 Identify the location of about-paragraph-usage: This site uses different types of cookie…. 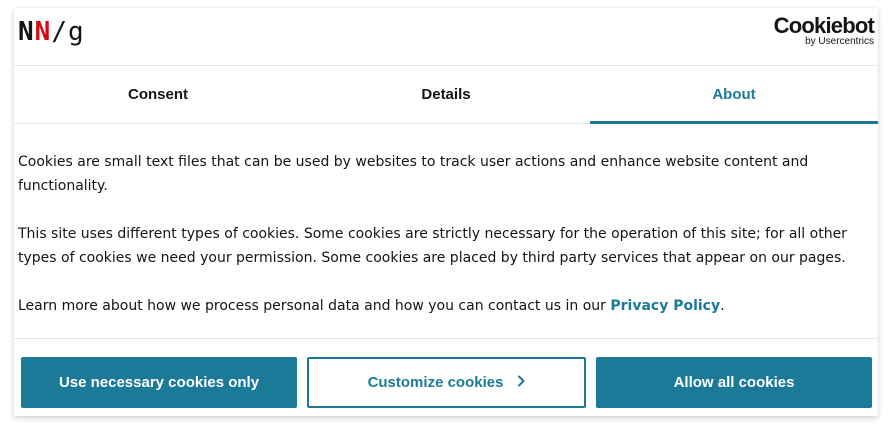
(432, 246).